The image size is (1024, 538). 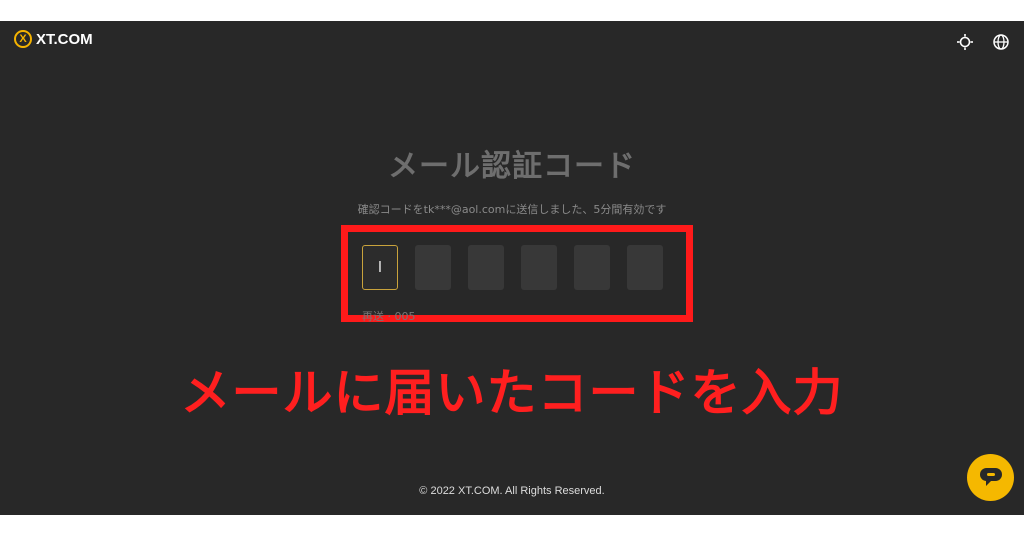 I want to click on brightness-icon, so click(x=965, y=42).